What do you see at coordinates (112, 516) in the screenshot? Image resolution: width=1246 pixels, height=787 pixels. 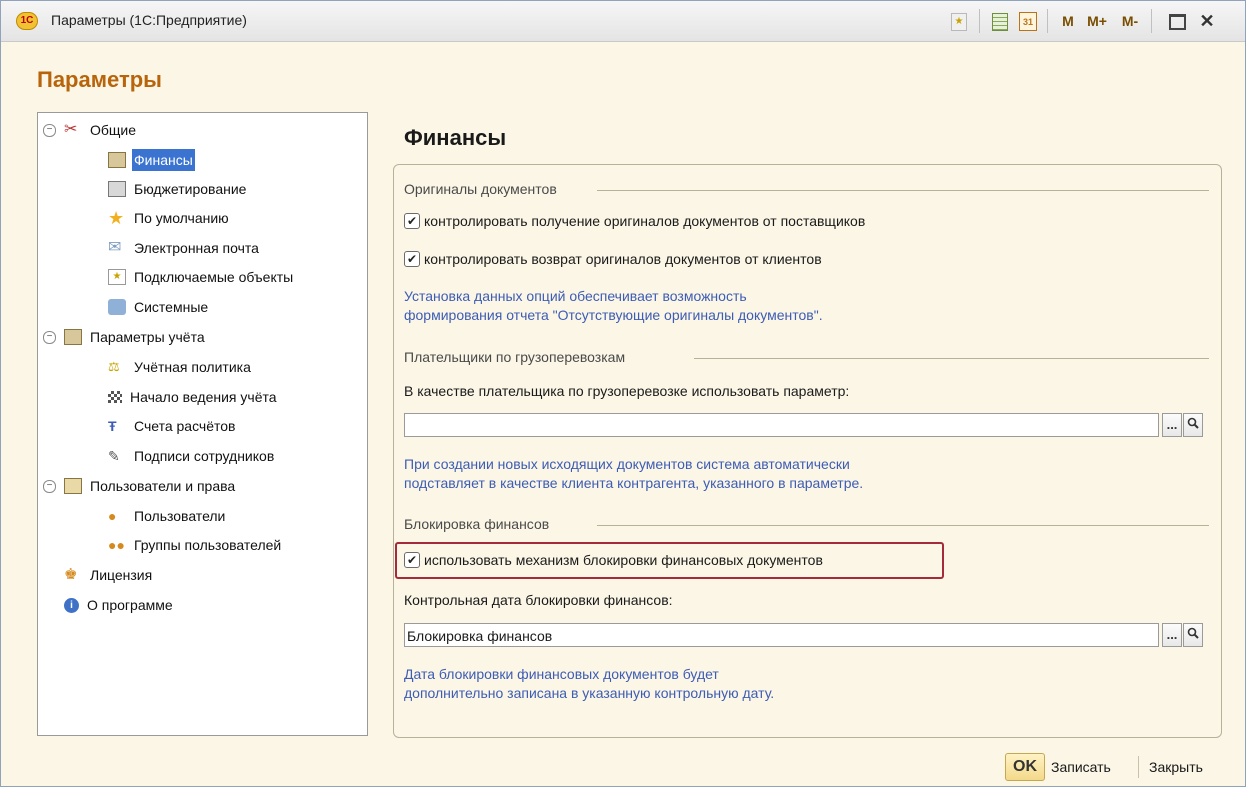 I see `user-icon: ●` at bounding box center [112, 516].